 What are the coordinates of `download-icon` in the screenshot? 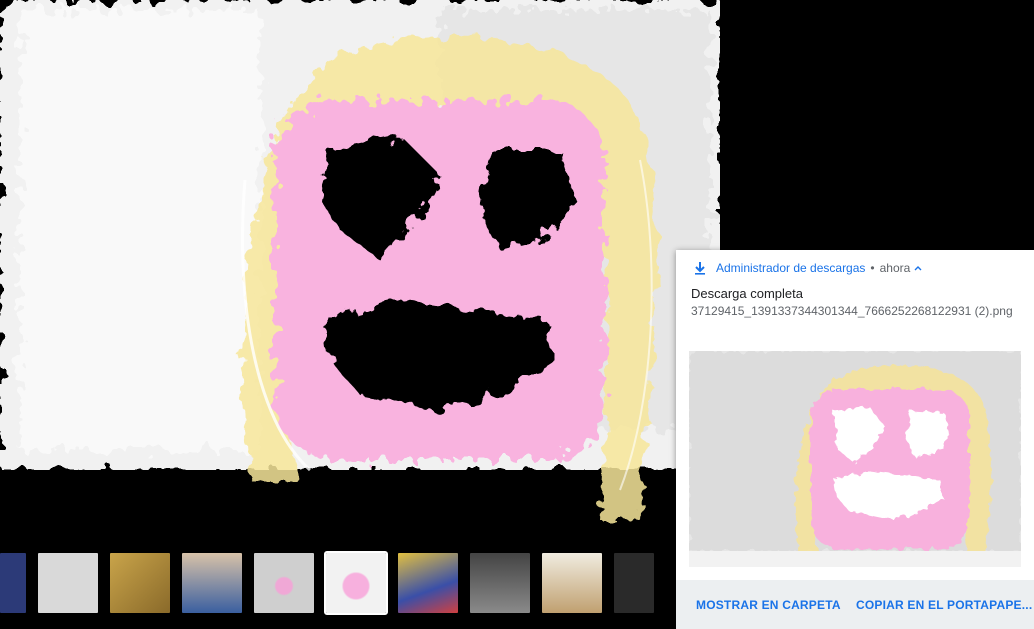 It's located at (700, 268).